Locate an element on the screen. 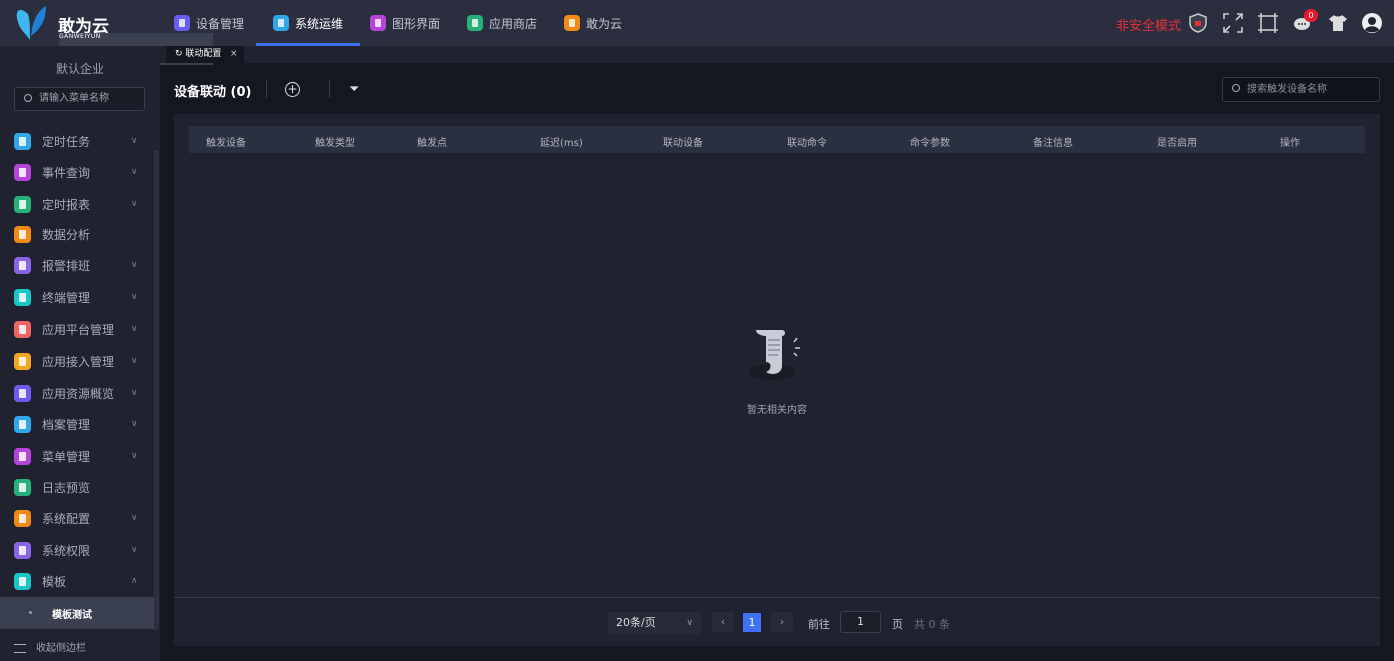 Image resolution: width=1394 pixels, height=661 pixels. sidebar-item-label: 报警排班 is located at coordinates (66, 265).